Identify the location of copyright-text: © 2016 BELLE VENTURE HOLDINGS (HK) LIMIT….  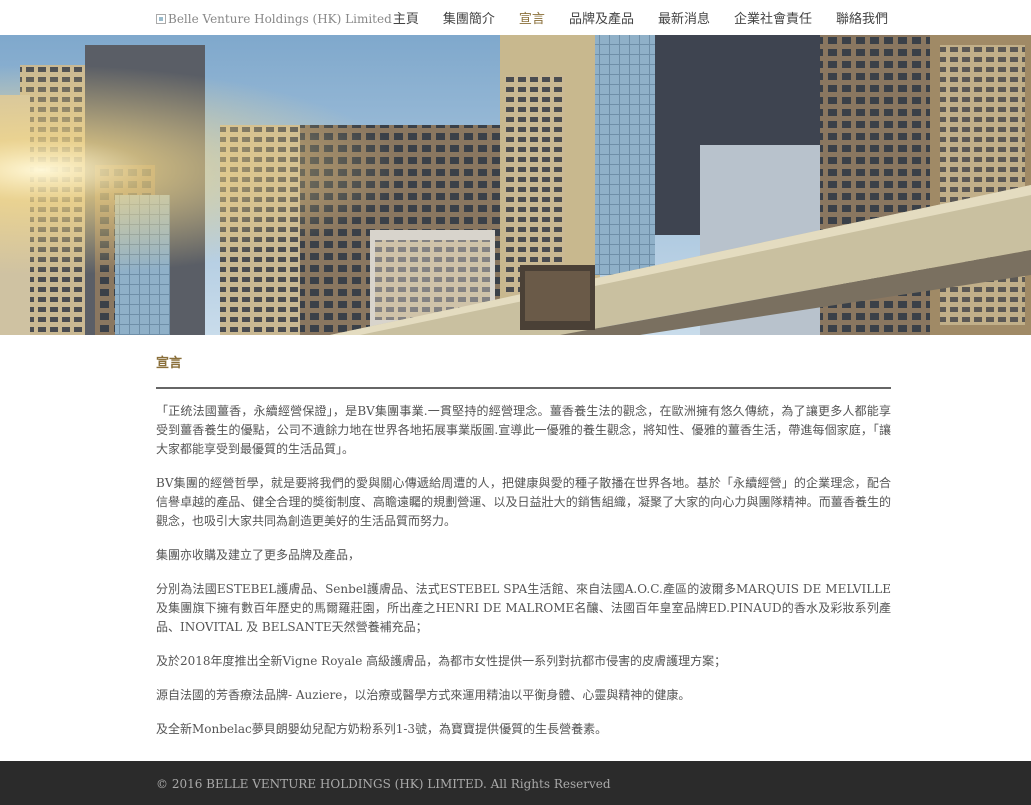
(383, 784).